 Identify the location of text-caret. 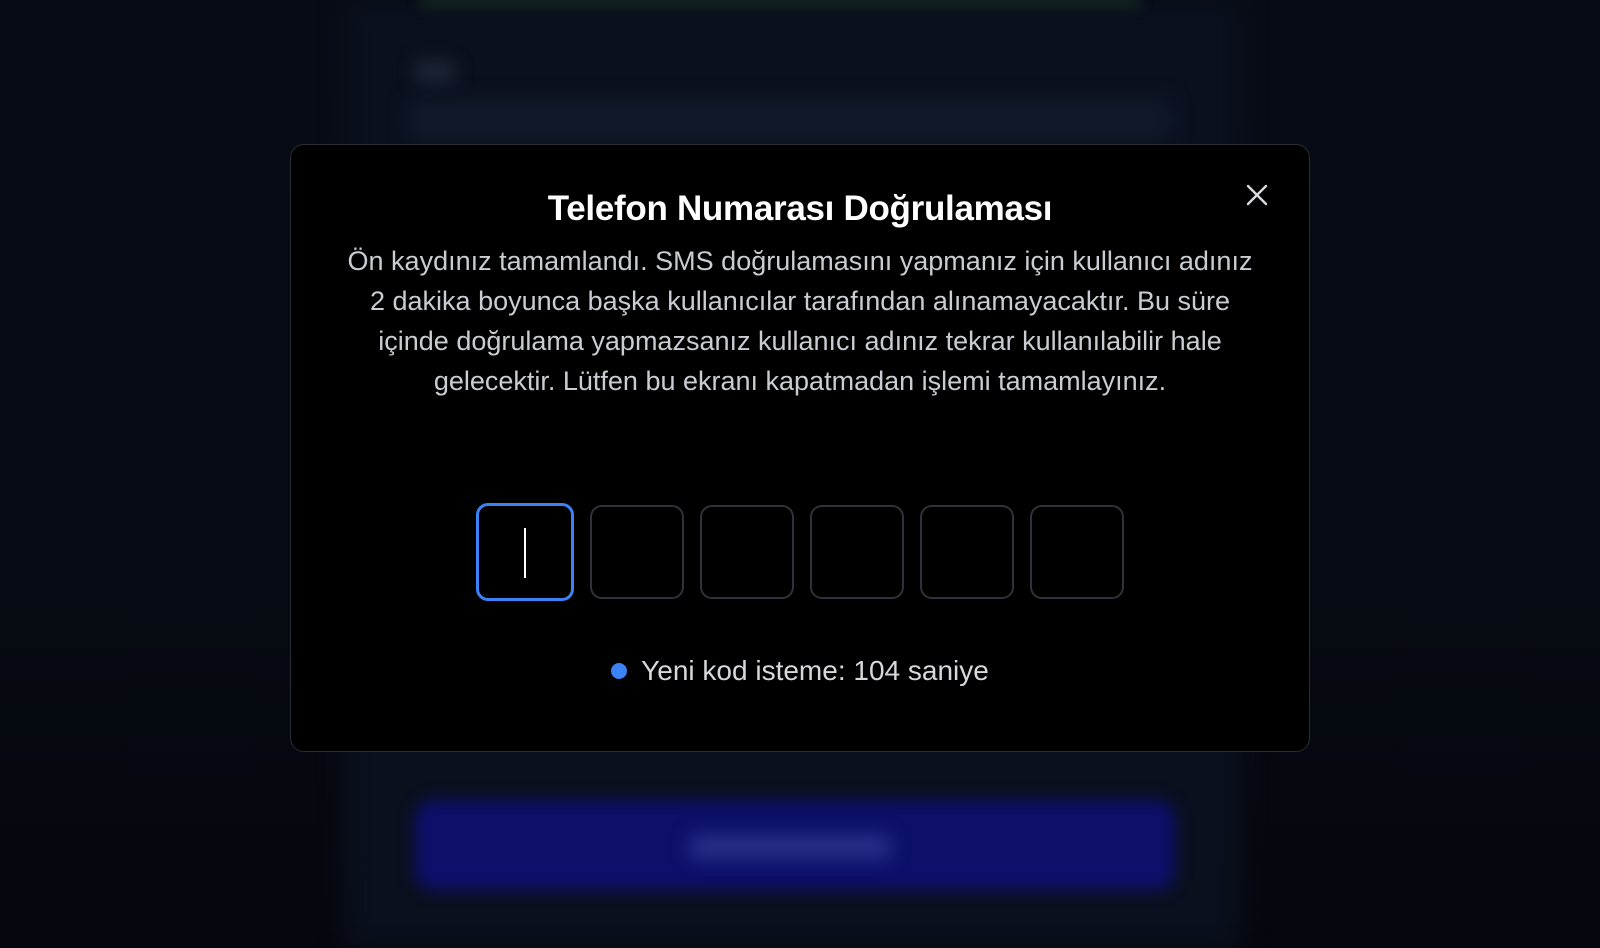
(525, 553).